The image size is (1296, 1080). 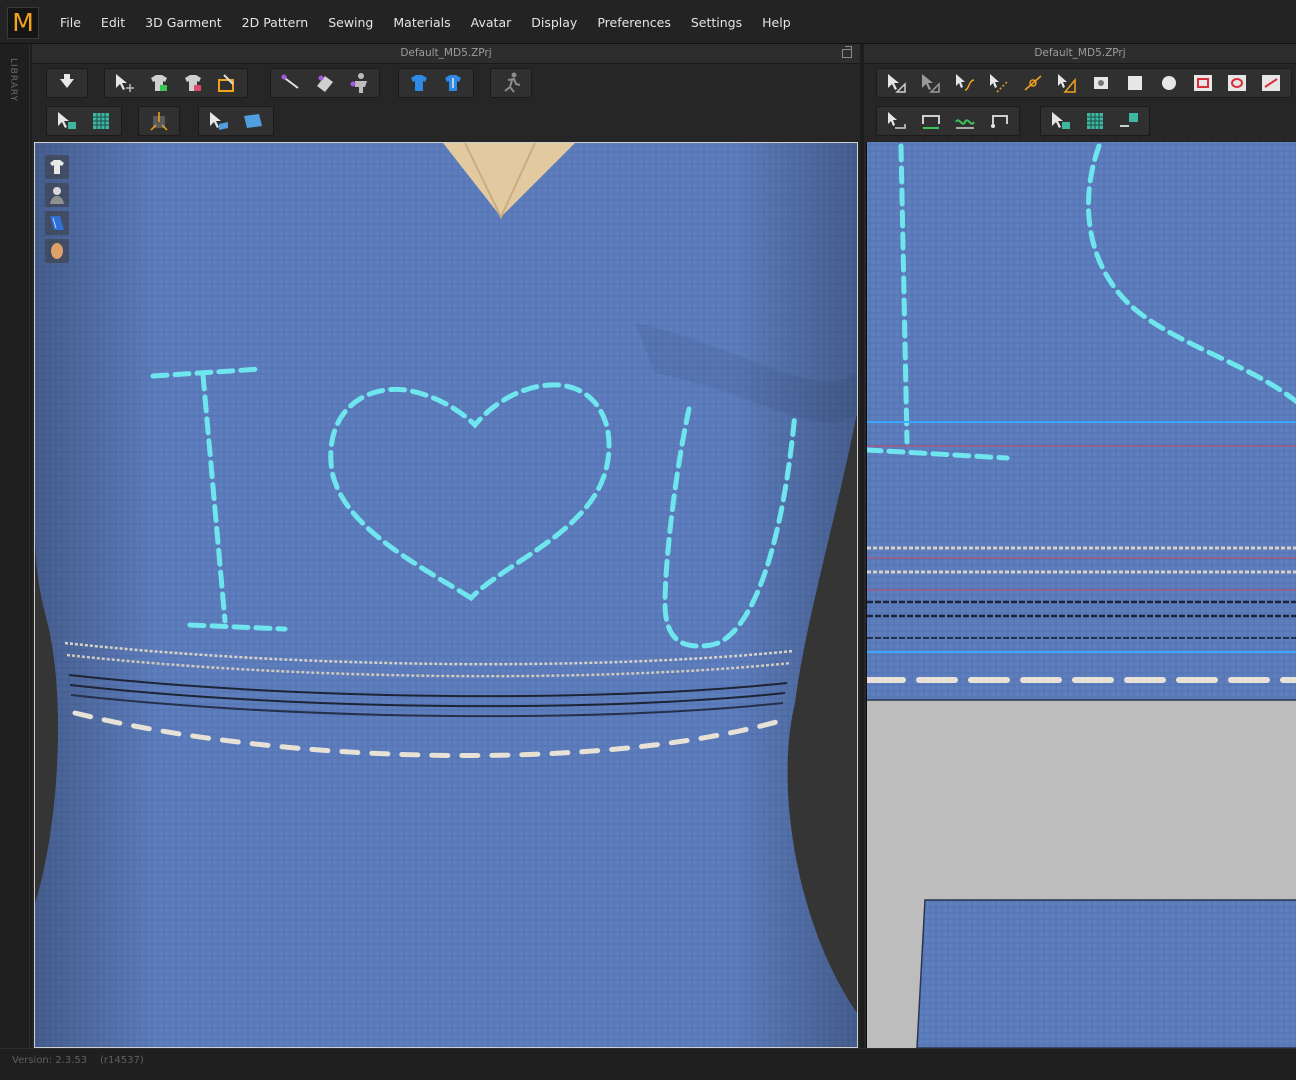 I want to click on menu-help: Help, so click(x=776, y=22).